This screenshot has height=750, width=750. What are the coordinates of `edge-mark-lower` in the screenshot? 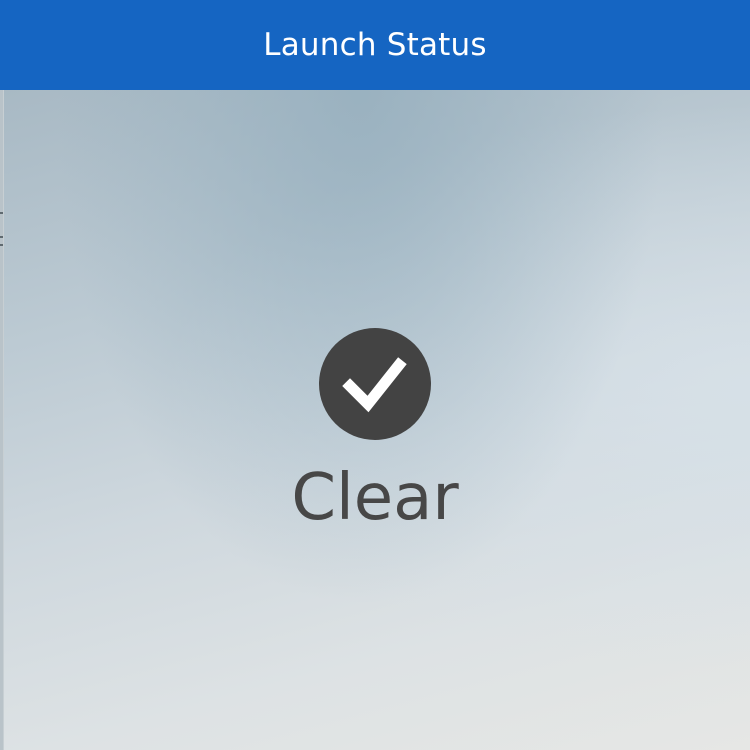 It's located at (1, 245).